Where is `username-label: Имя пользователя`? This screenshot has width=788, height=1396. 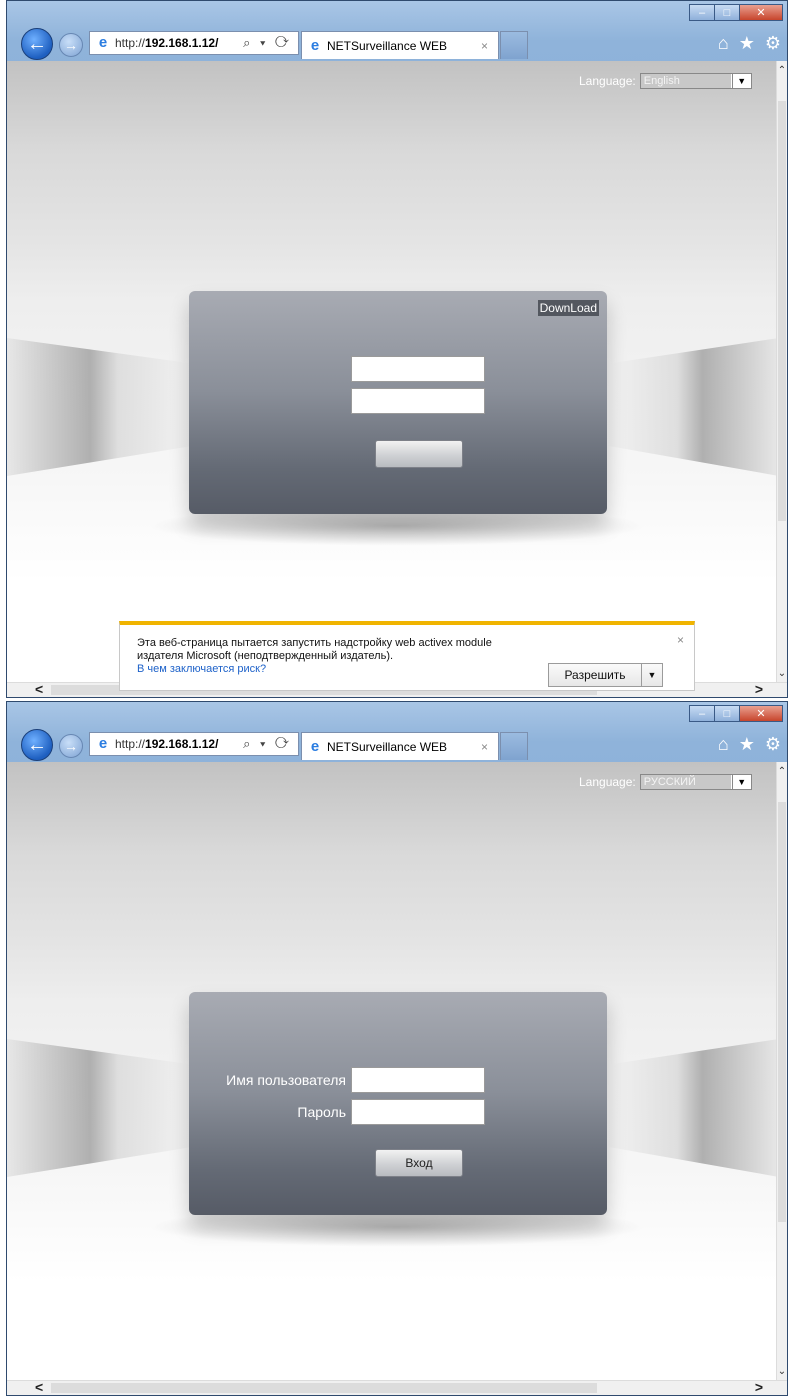 username-label: Имя пользователя is located at coordinates (286, 1080).